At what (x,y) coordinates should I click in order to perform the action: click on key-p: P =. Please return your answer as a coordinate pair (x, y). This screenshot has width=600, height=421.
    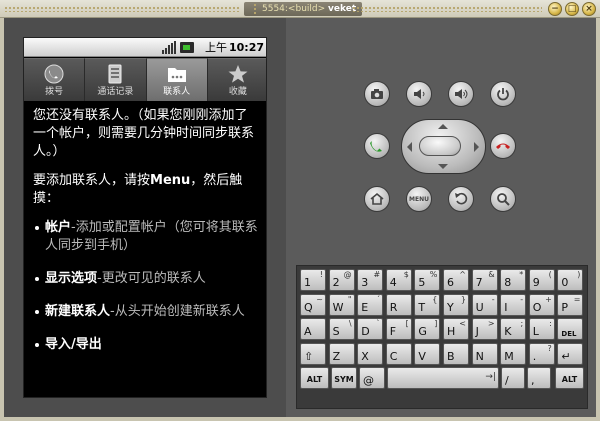
    Looking at the image, I should click on (570, 304).